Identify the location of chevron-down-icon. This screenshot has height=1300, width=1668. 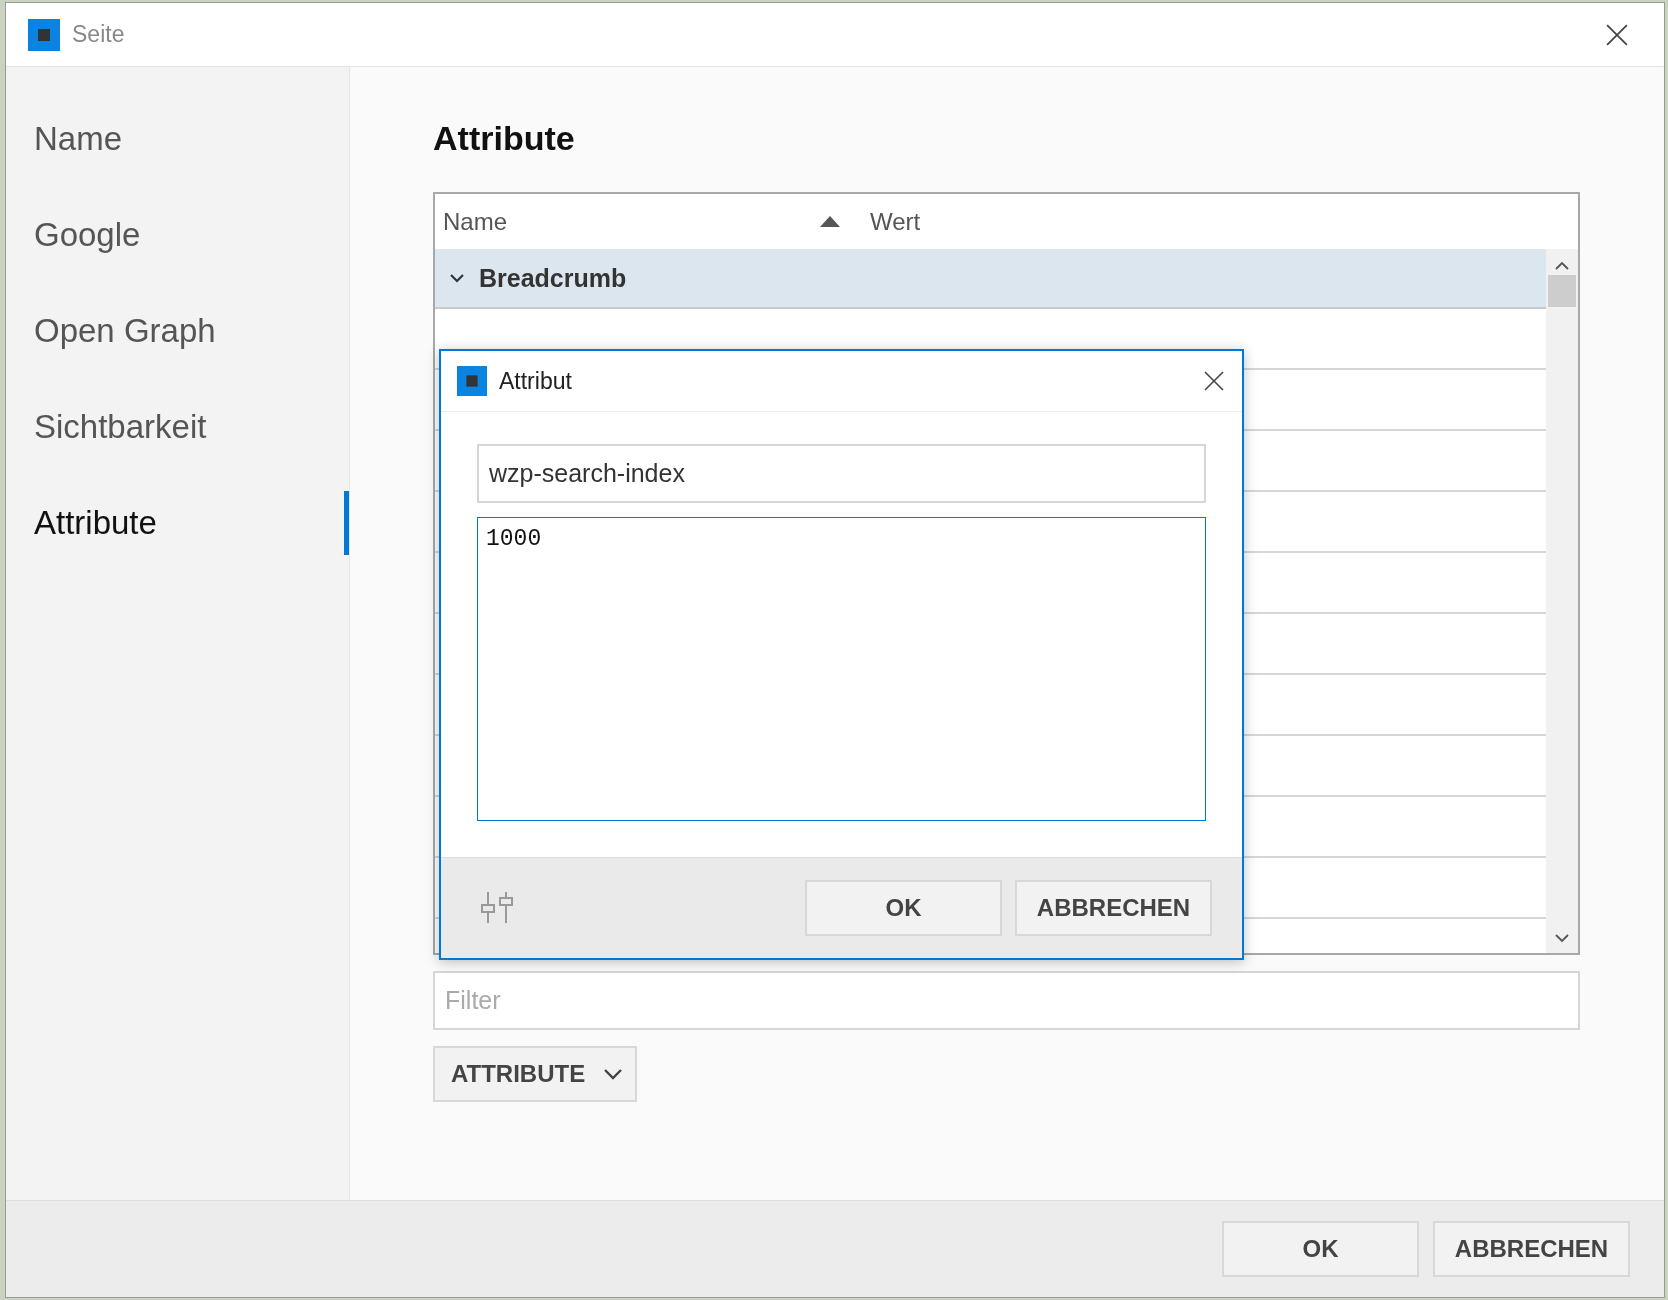
(613, 1074).